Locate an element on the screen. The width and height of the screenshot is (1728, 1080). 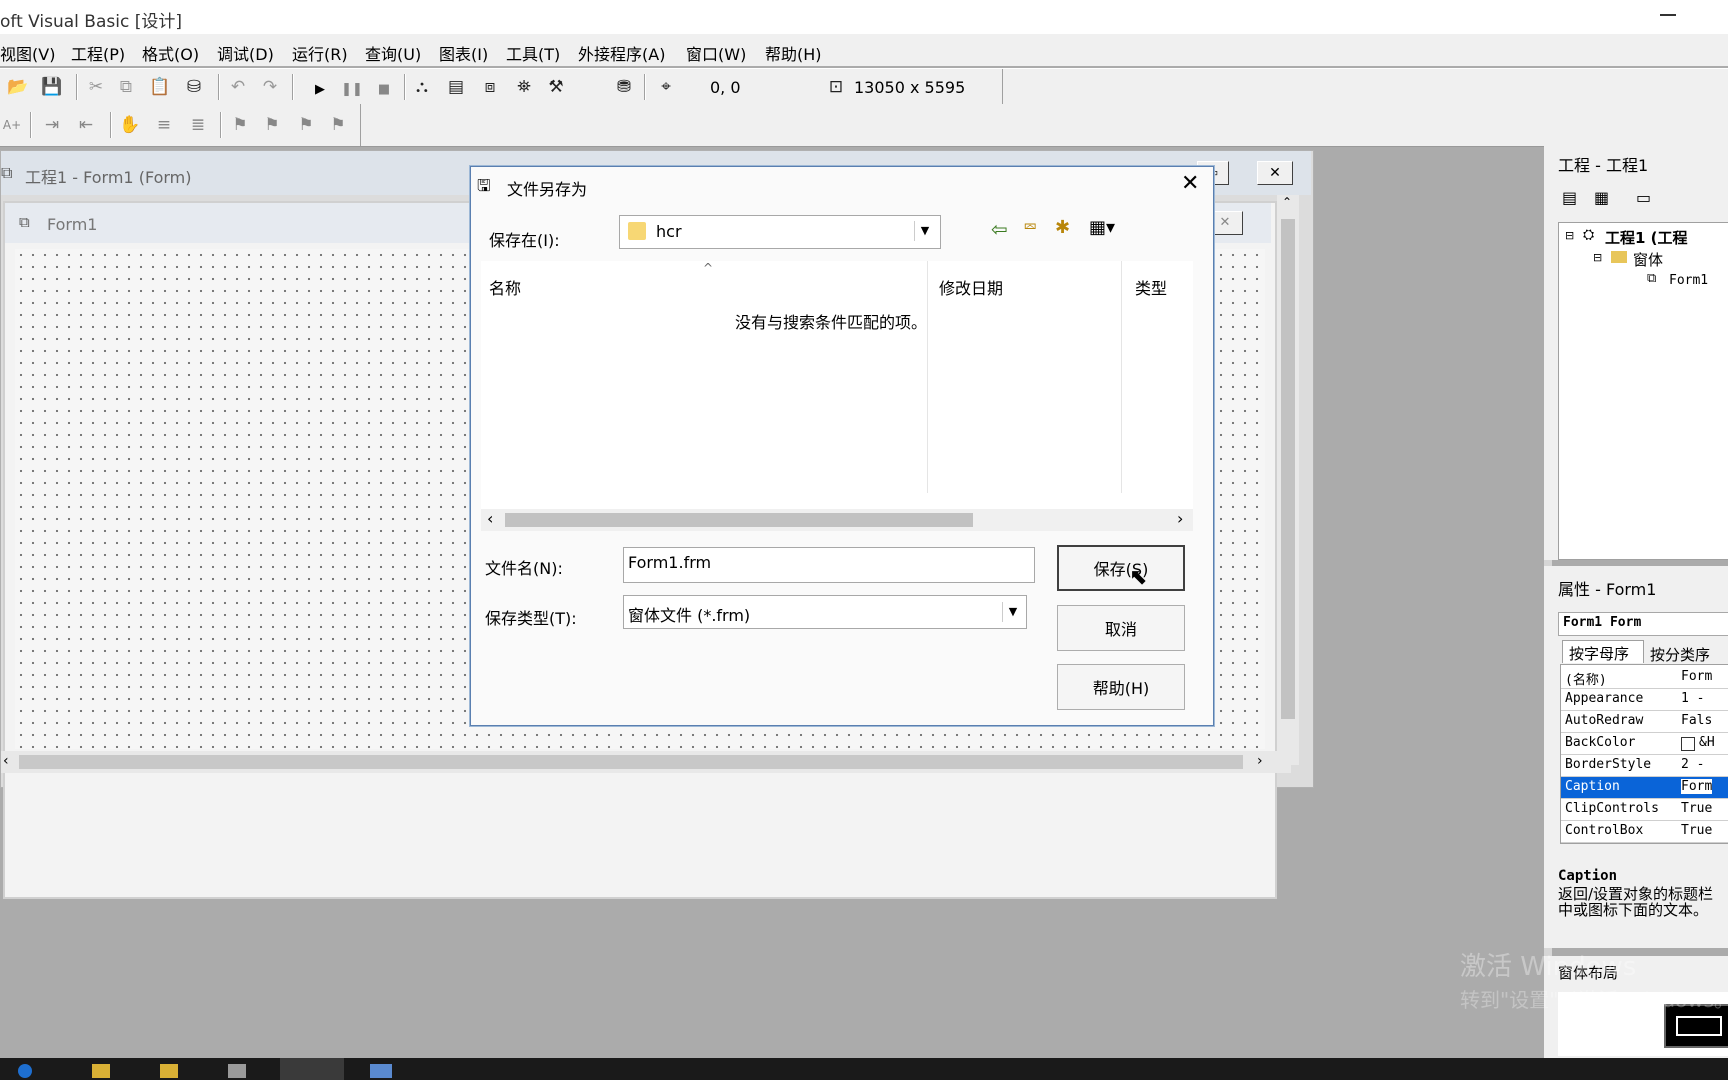
dialog-close-icon: ✕ is located at coordinates (1190, 183).